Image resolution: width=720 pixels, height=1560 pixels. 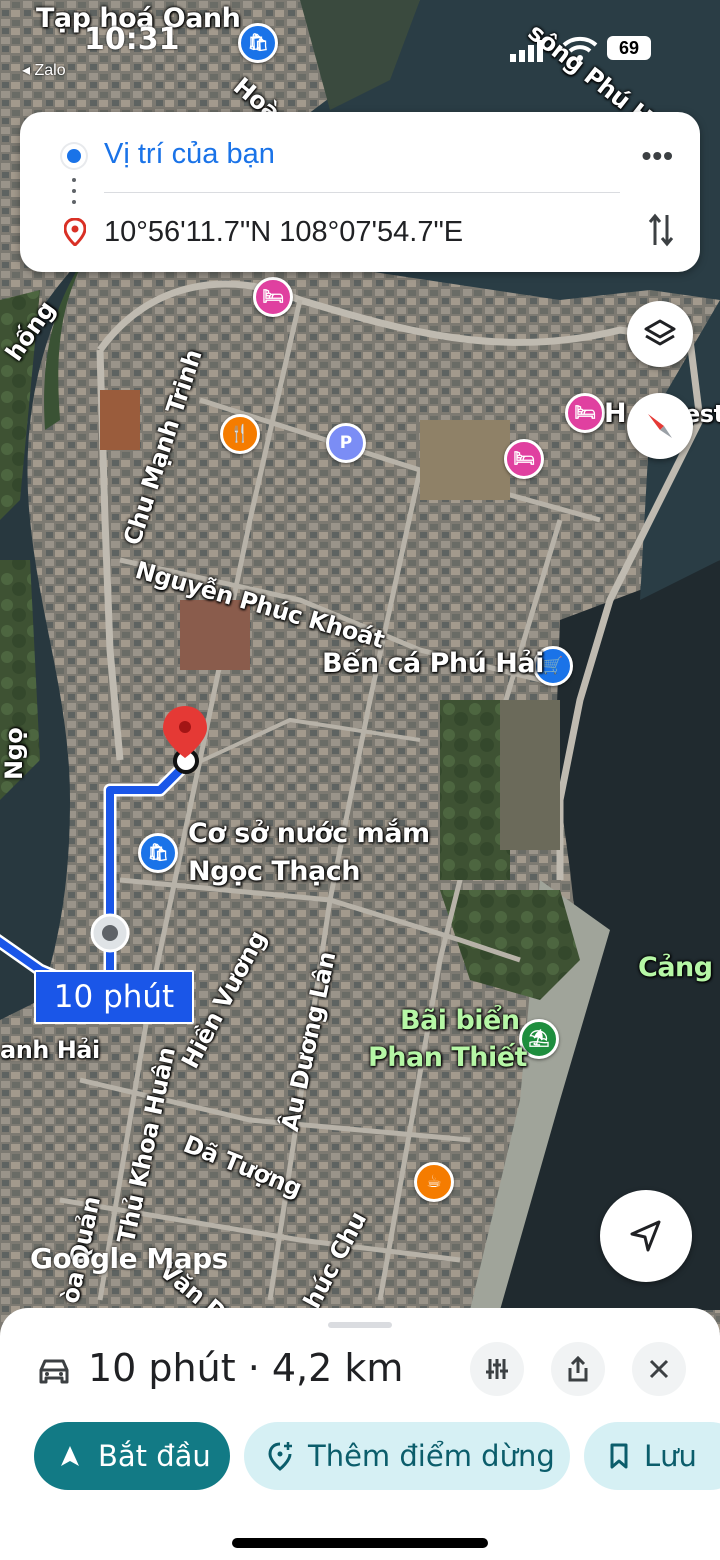 I want to click on save-label: Lưu, so click(x=670, y=1456).